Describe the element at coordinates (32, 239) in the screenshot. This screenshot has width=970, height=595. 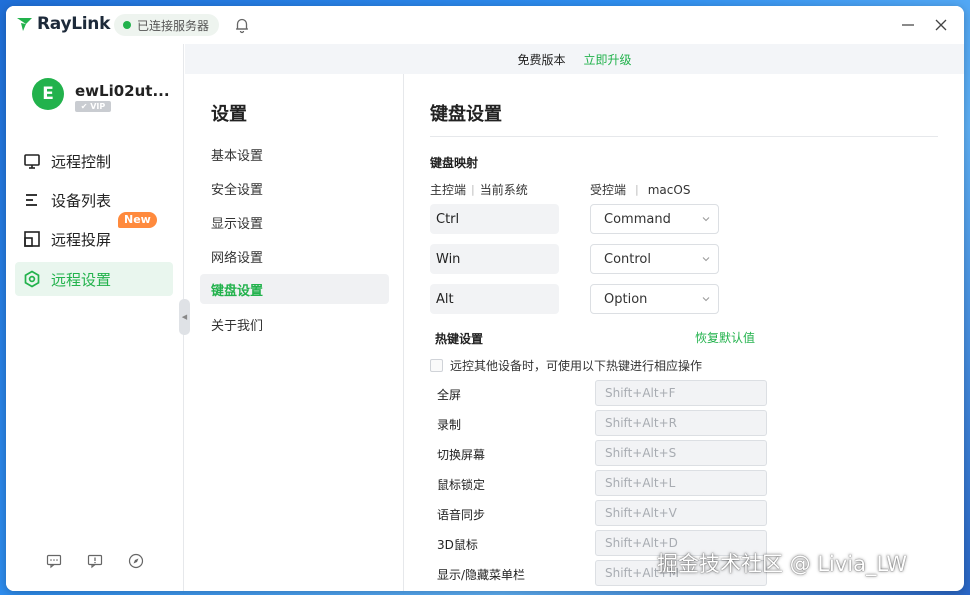
I see `screen-cast-icon` at that location.